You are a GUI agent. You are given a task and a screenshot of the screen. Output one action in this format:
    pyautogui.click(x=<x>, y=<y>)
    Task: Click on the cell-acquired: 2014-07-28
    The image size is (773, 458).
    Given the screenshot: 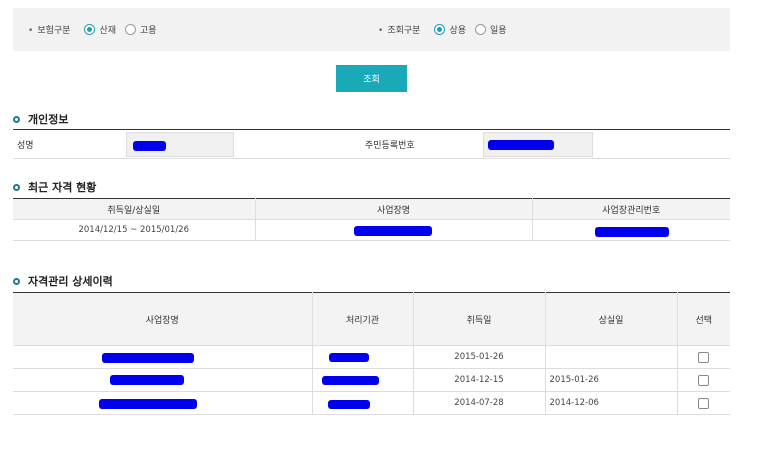 What is the action you would take?
    pyautogui.click(x=478, y=403)
    